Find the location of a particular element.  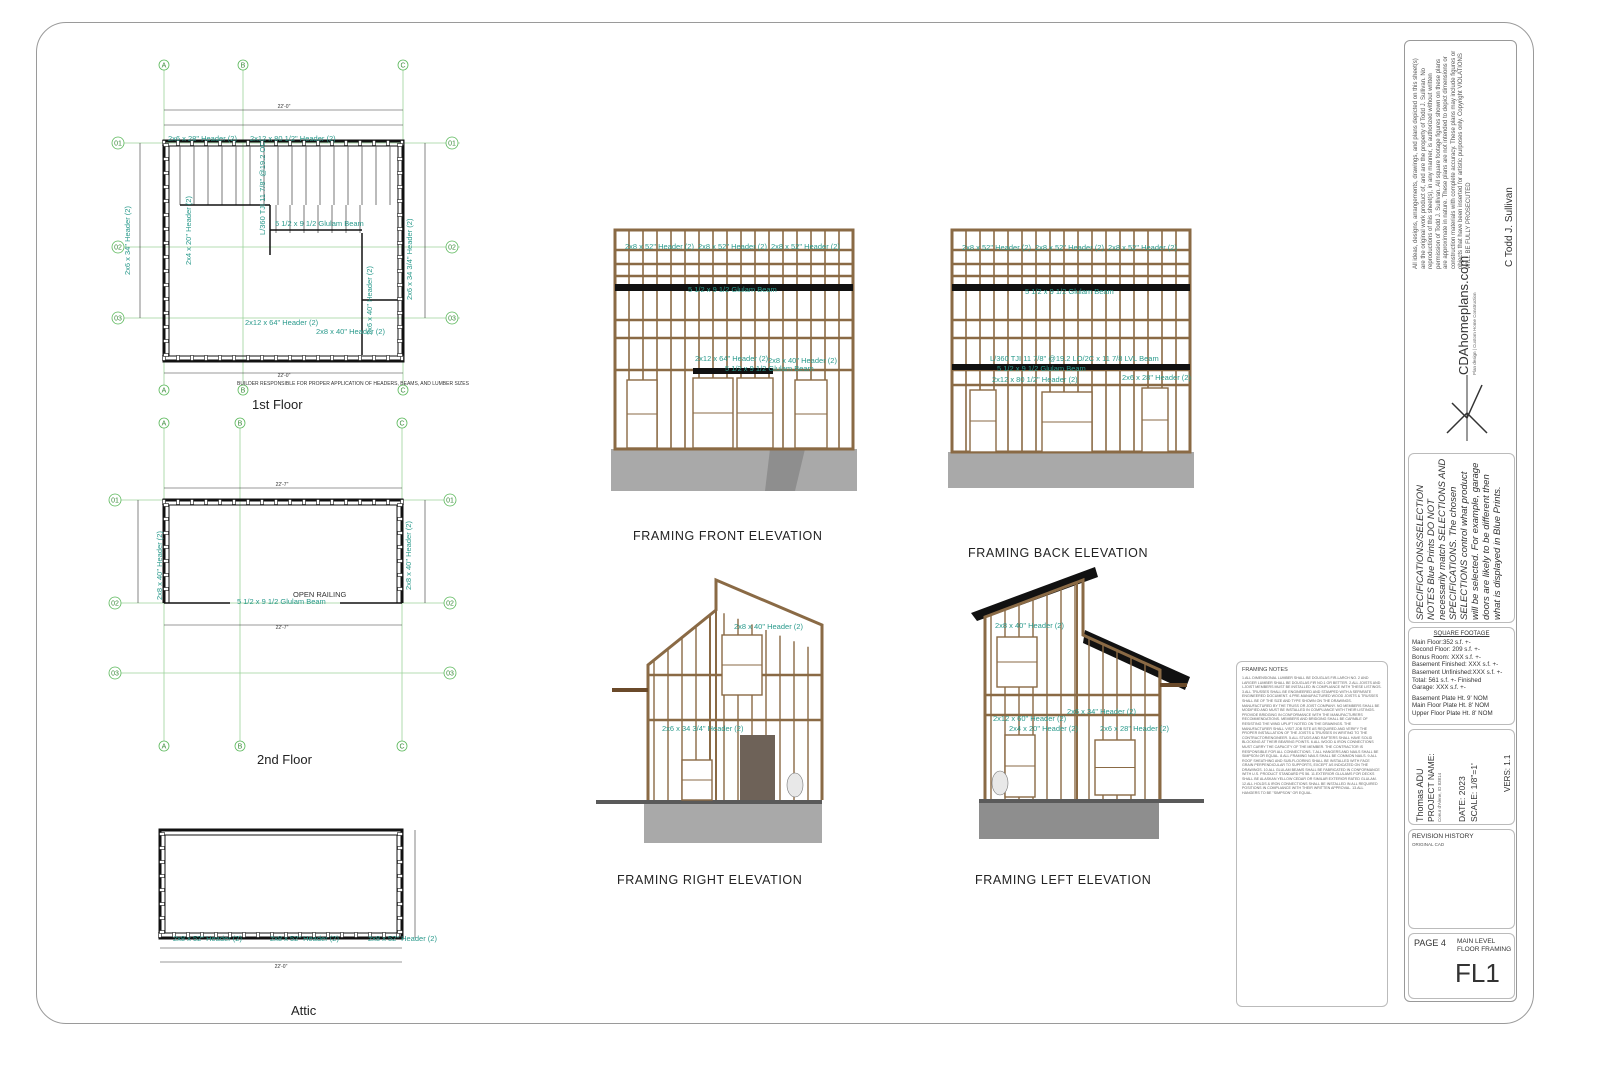

website-tagline: Plan design | Custom Home Construction is located at coordinates (1474, 333).